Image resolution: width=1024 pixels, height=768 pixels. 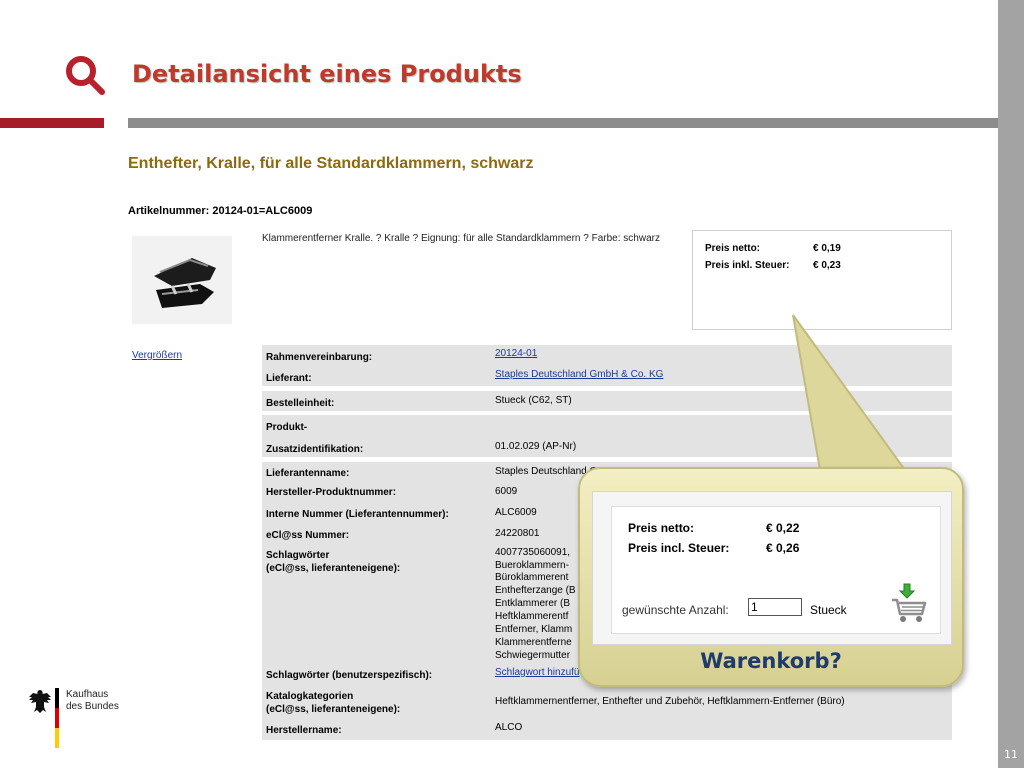 What do you see at coordinates (607, 436) in the screenshot?
I see `details-group-identification` at bounding box center [607, 436].